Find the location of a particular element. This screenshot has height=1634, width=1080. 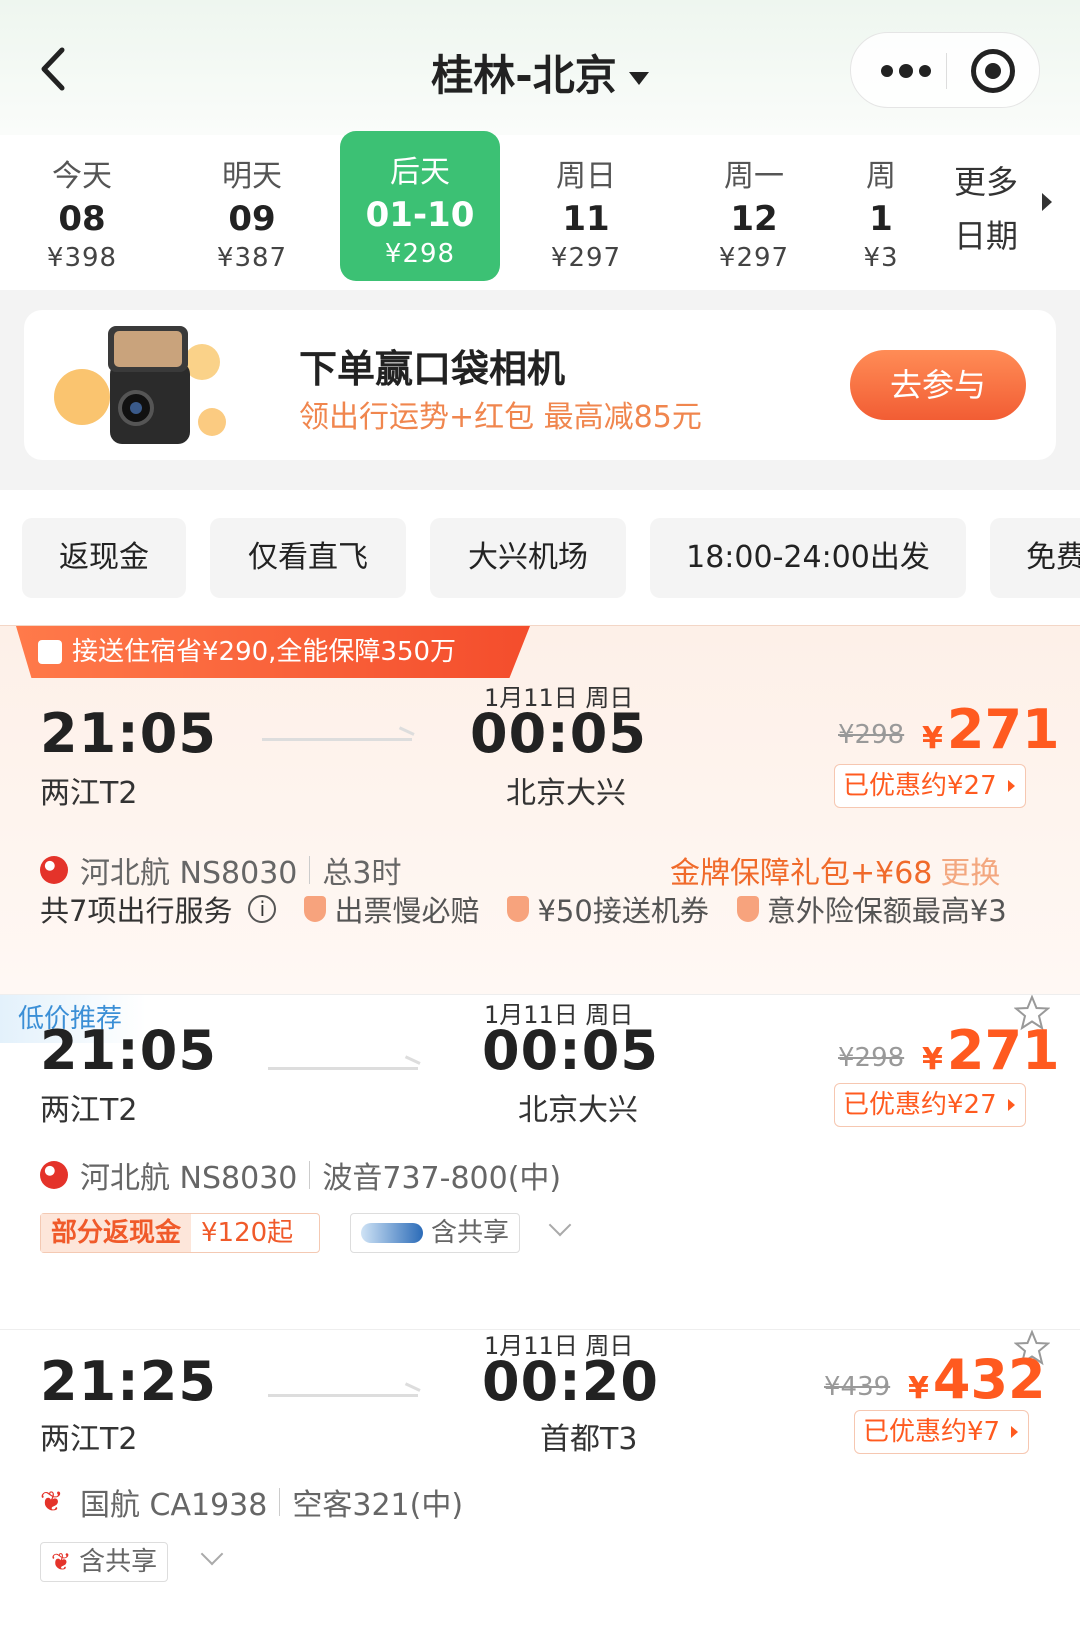

date-cell-selected: 后天 01-10 ¥298 is located at coordinates (420, 206).